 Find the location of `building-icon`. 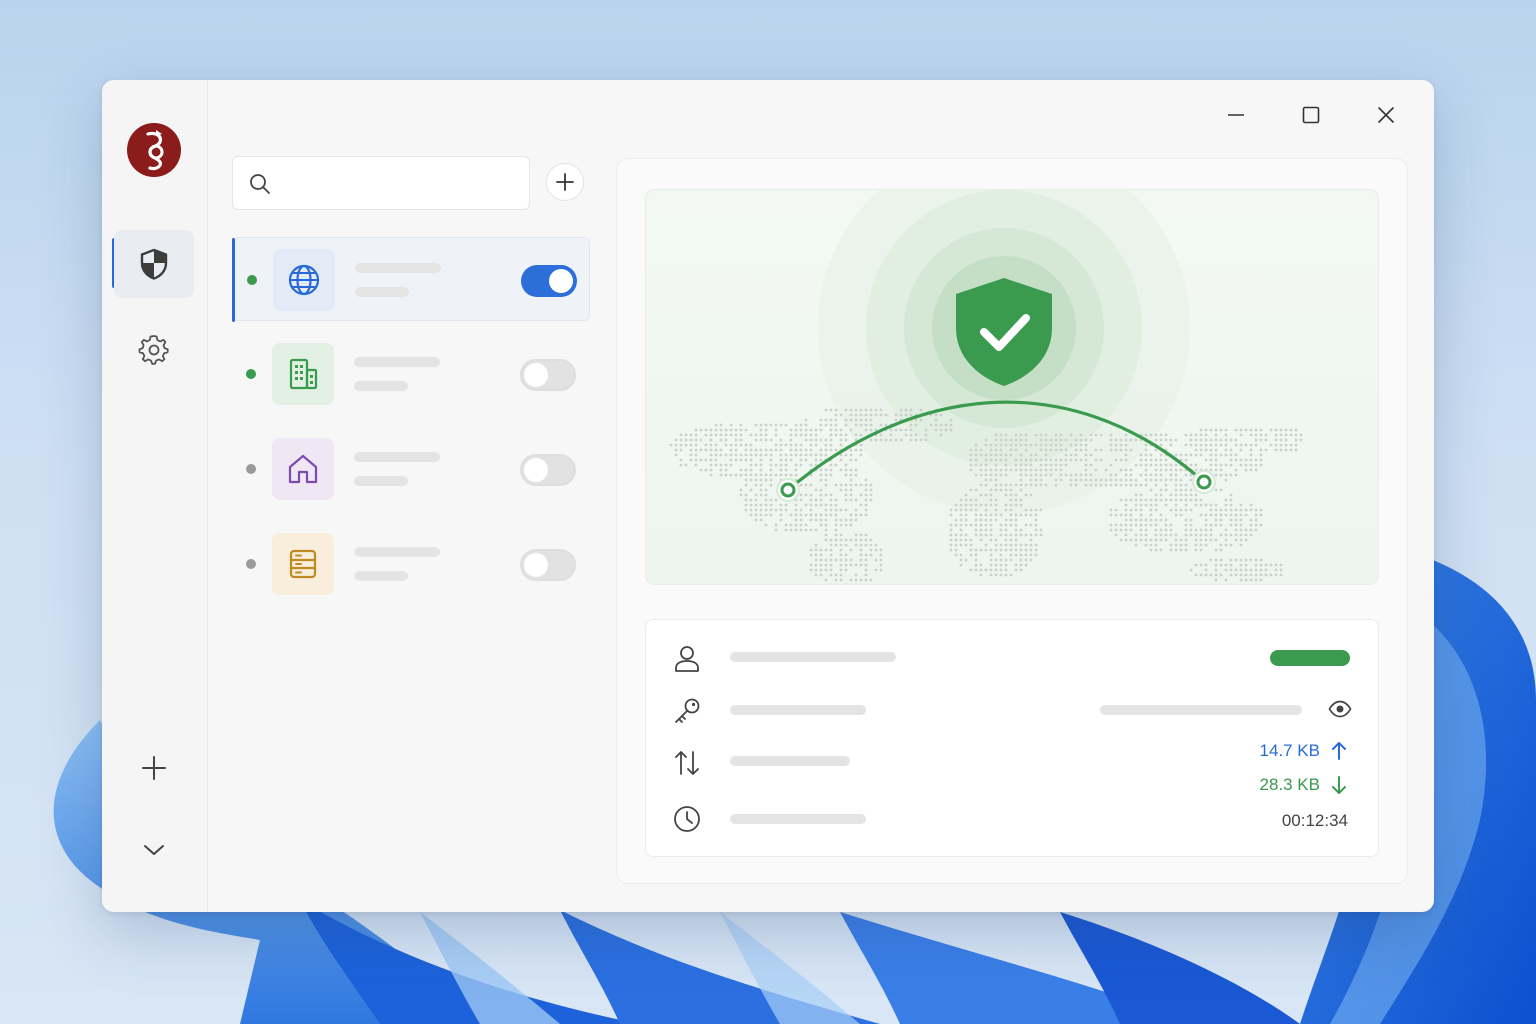

building-icon is located at coordinates (303, 374).